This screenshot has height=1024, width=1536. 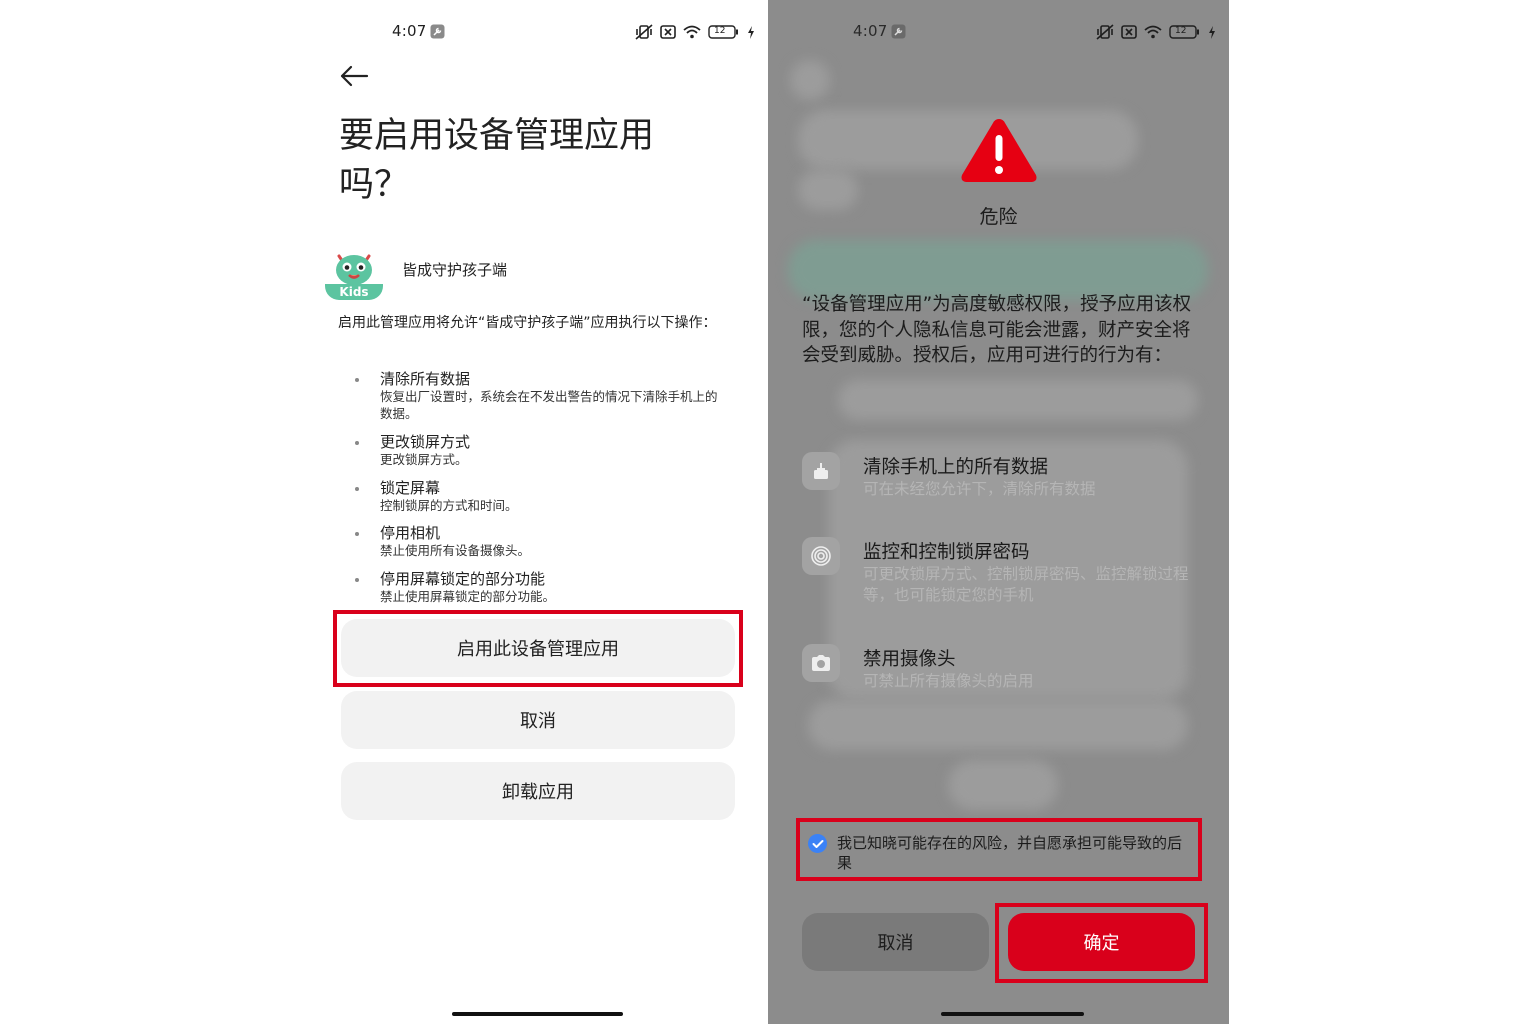 What do you see at coordinates (468, 596) in the screenshot?
I see `policy-desc: 禁止使用屏幕锁定的部分功能。` at bounding box center [468, 596].